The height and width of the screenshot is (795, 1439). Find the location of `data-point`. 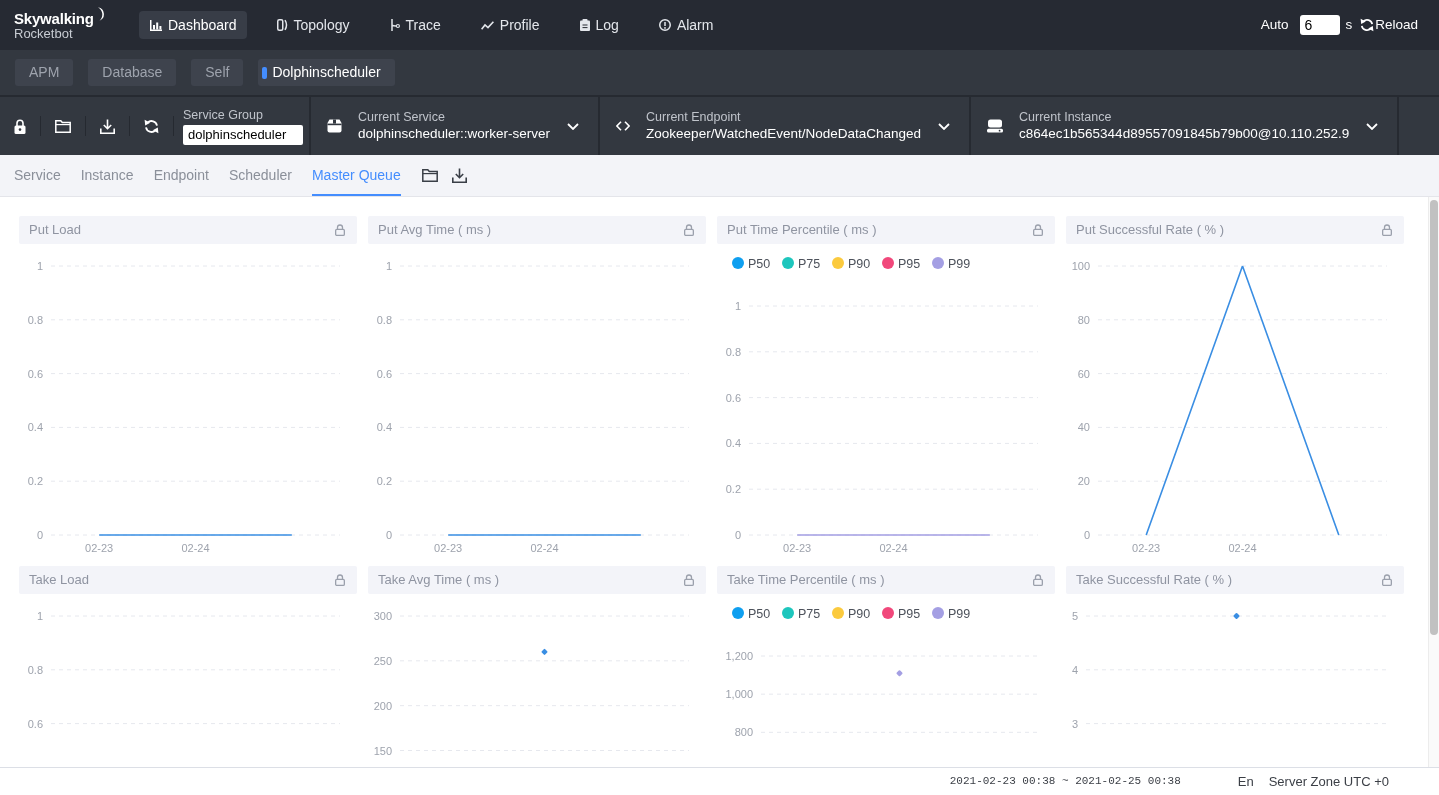

data-point is located at coordinates (899, 673).